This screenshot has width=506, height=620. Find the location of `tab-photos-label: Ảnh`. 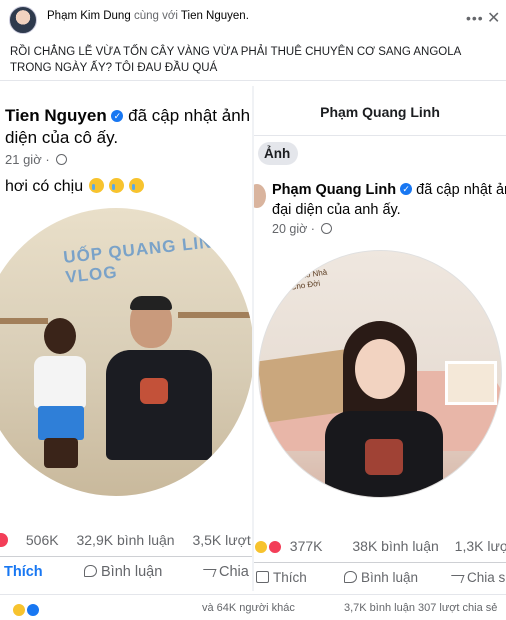

tab-photos-label: Ảnh is located at coordinates (277, 153).